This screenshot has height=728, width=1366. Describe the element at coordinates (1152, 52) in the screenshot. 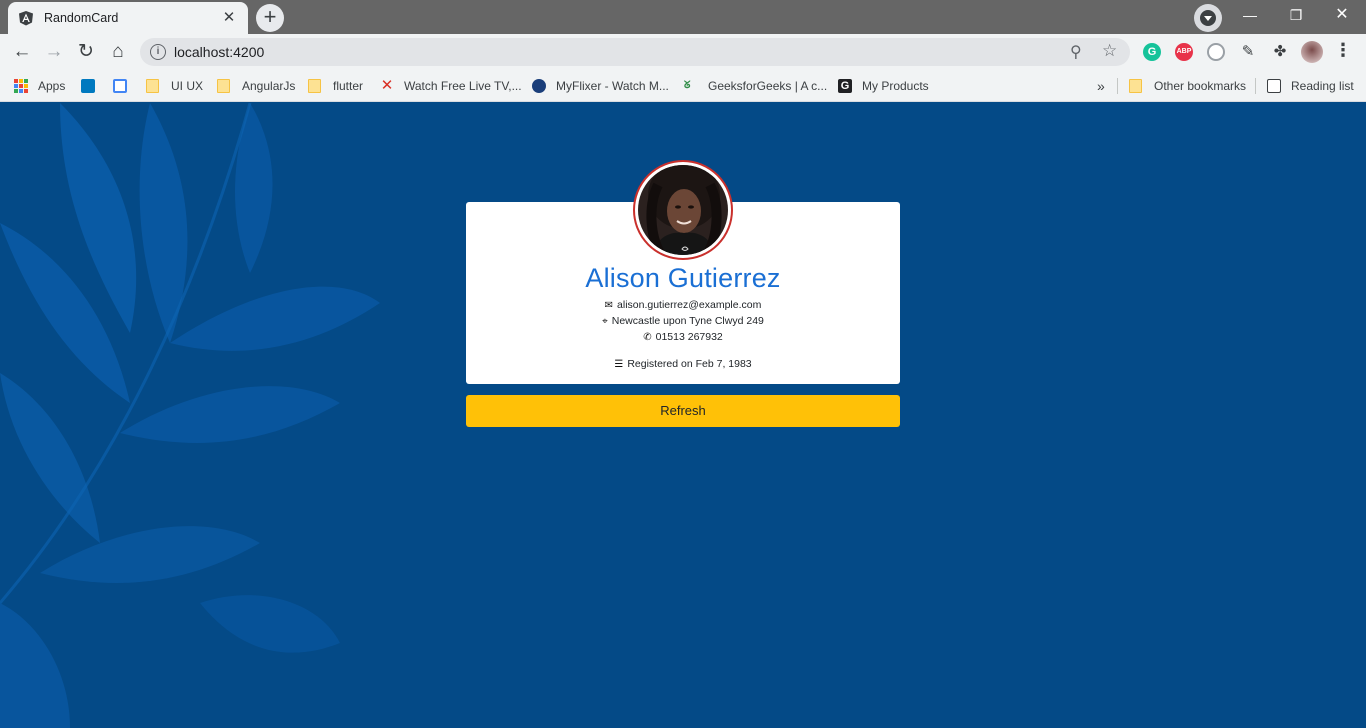

I see `grammarly-extension-icon: G` at that location.